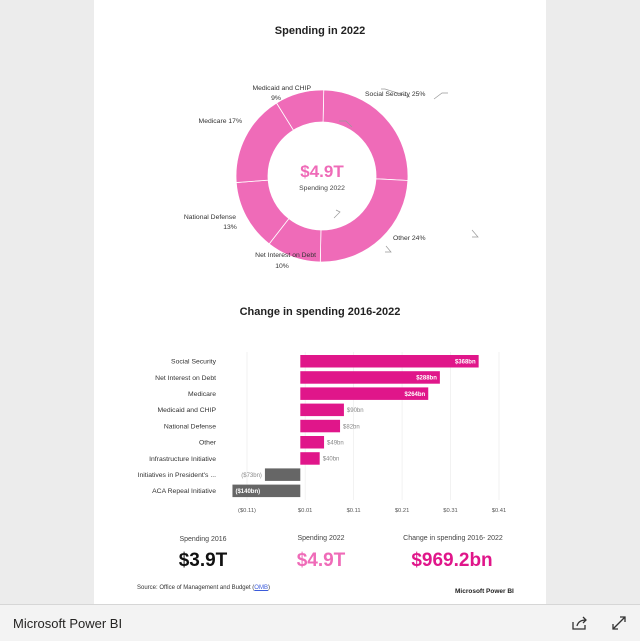 This screenshot has width=640, height=641. What do you see at coordinates (190, 426) in the screenshot?
I see `bar-category-label: National Defense` at bounding box center [190, 426].